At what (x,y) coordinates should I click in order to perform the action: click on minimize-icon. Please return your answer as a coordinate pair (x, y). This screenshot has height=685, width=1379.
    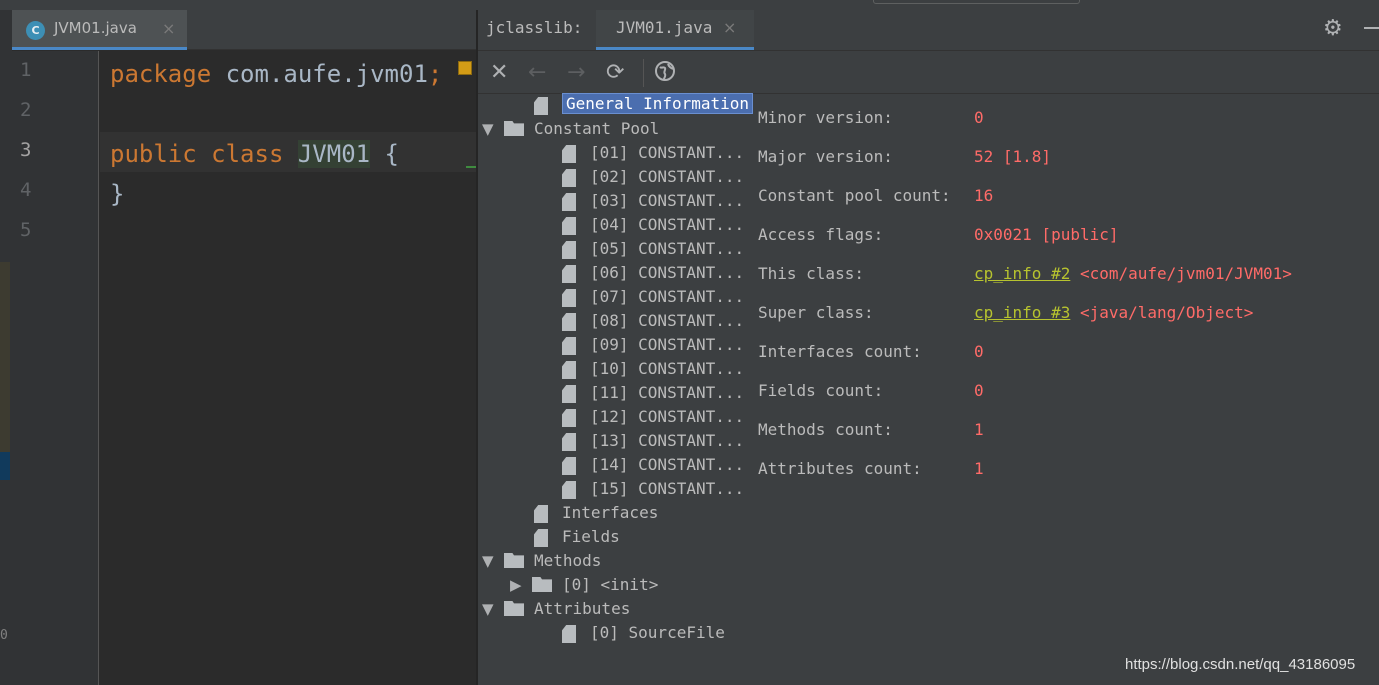
    Looking at the image, I should click on (1371, 28).